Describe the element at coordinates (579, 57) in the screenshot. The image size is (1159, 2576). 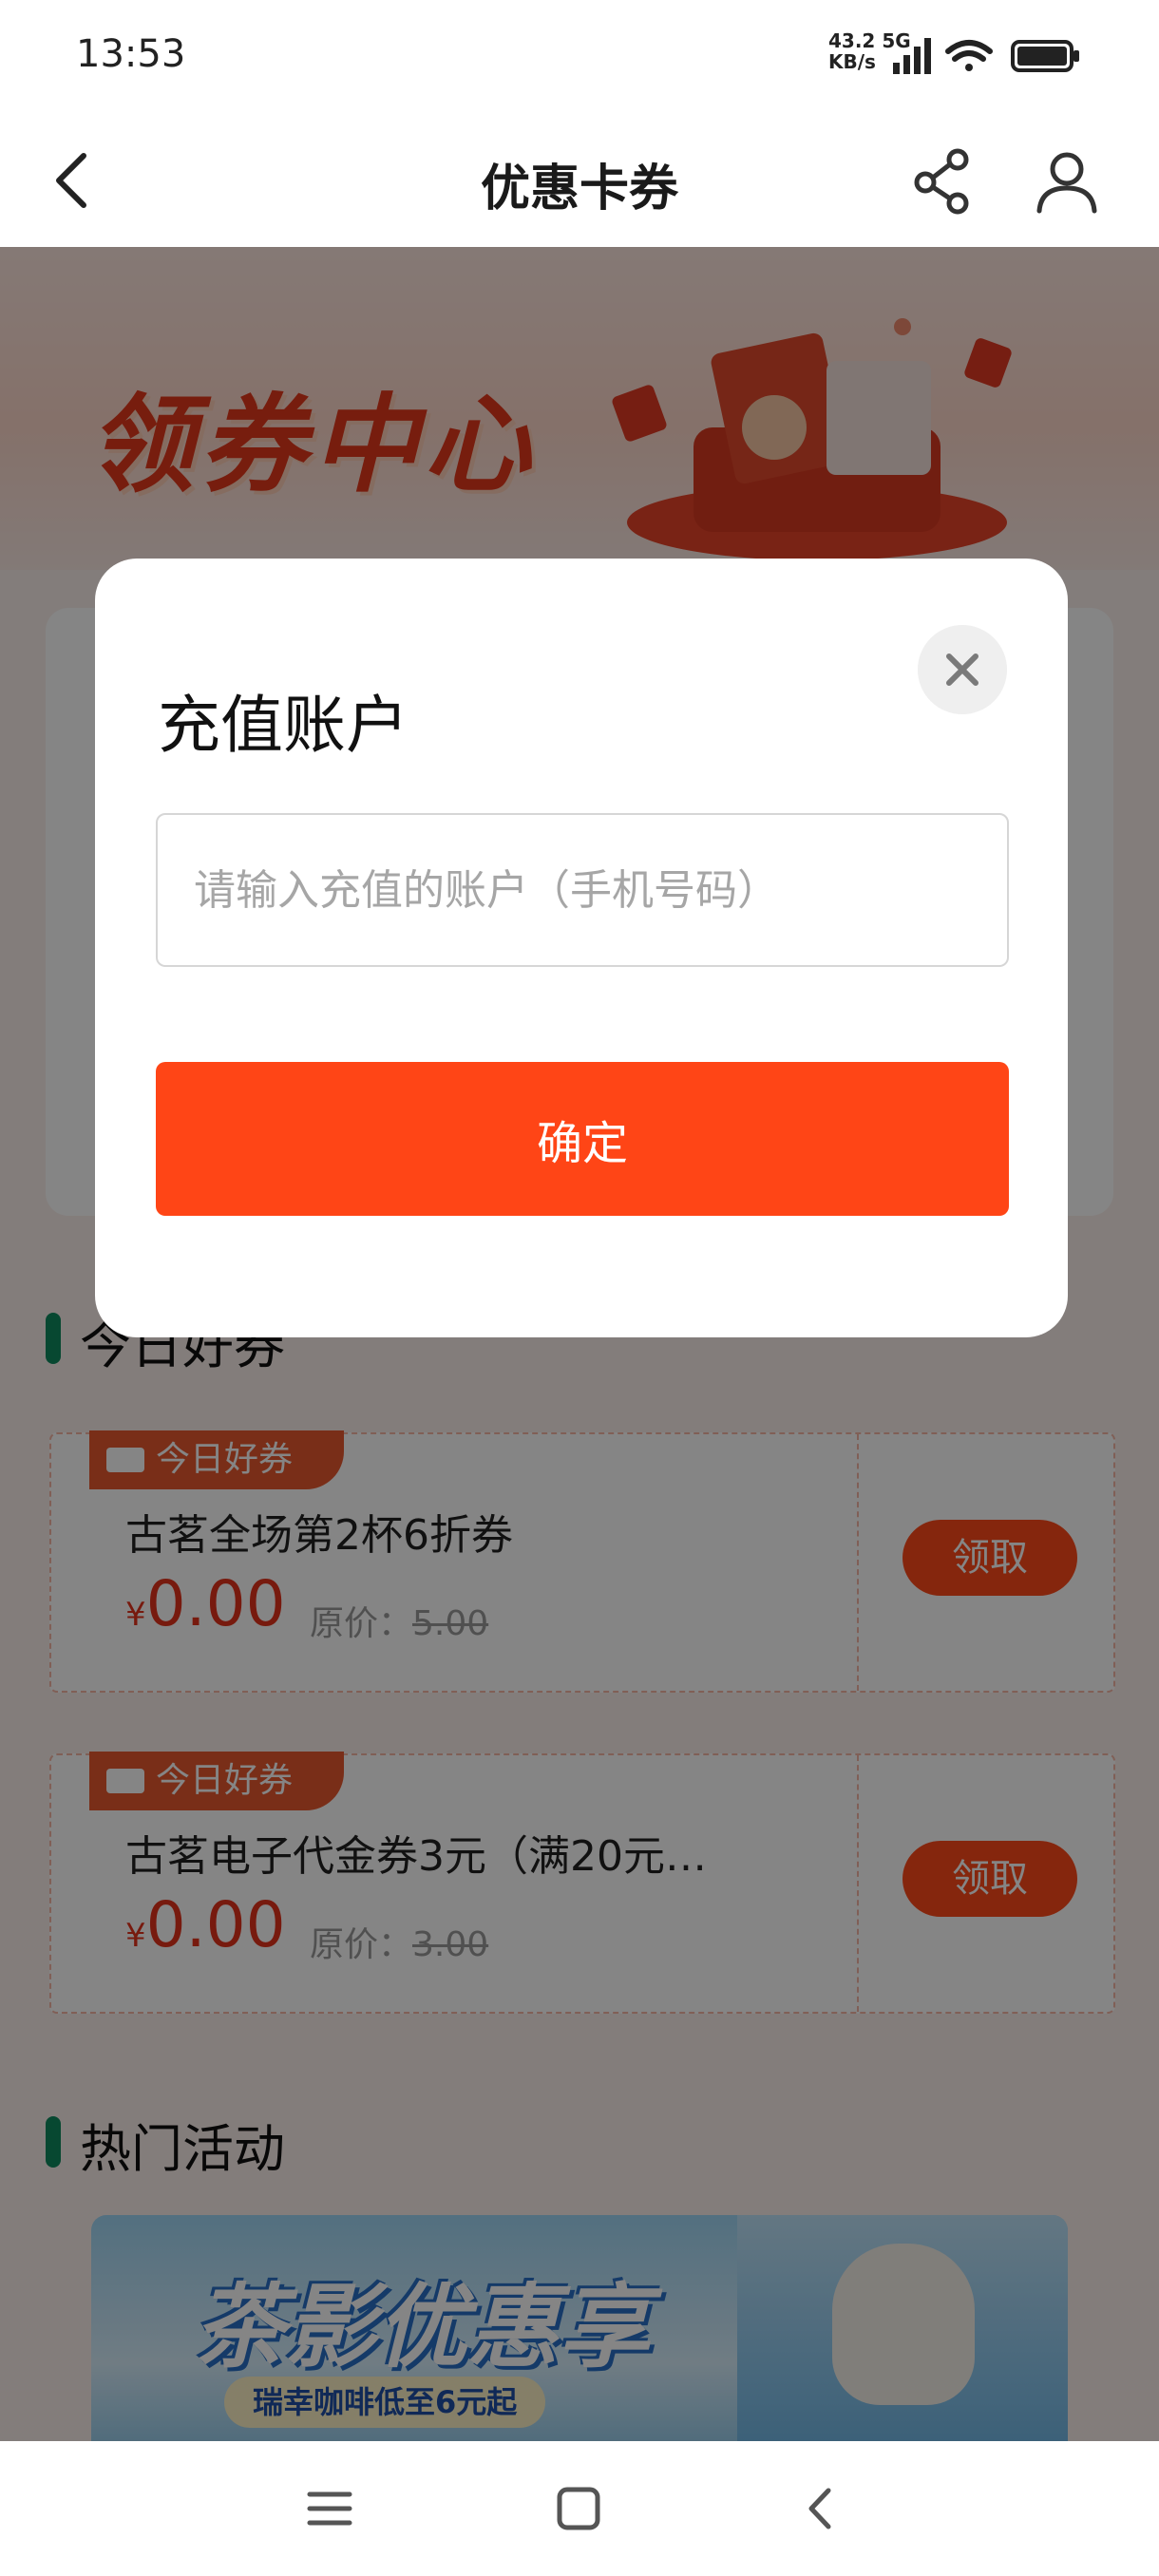
I see `status-bar: 13:53 43.2 5G KB/s` at that location.